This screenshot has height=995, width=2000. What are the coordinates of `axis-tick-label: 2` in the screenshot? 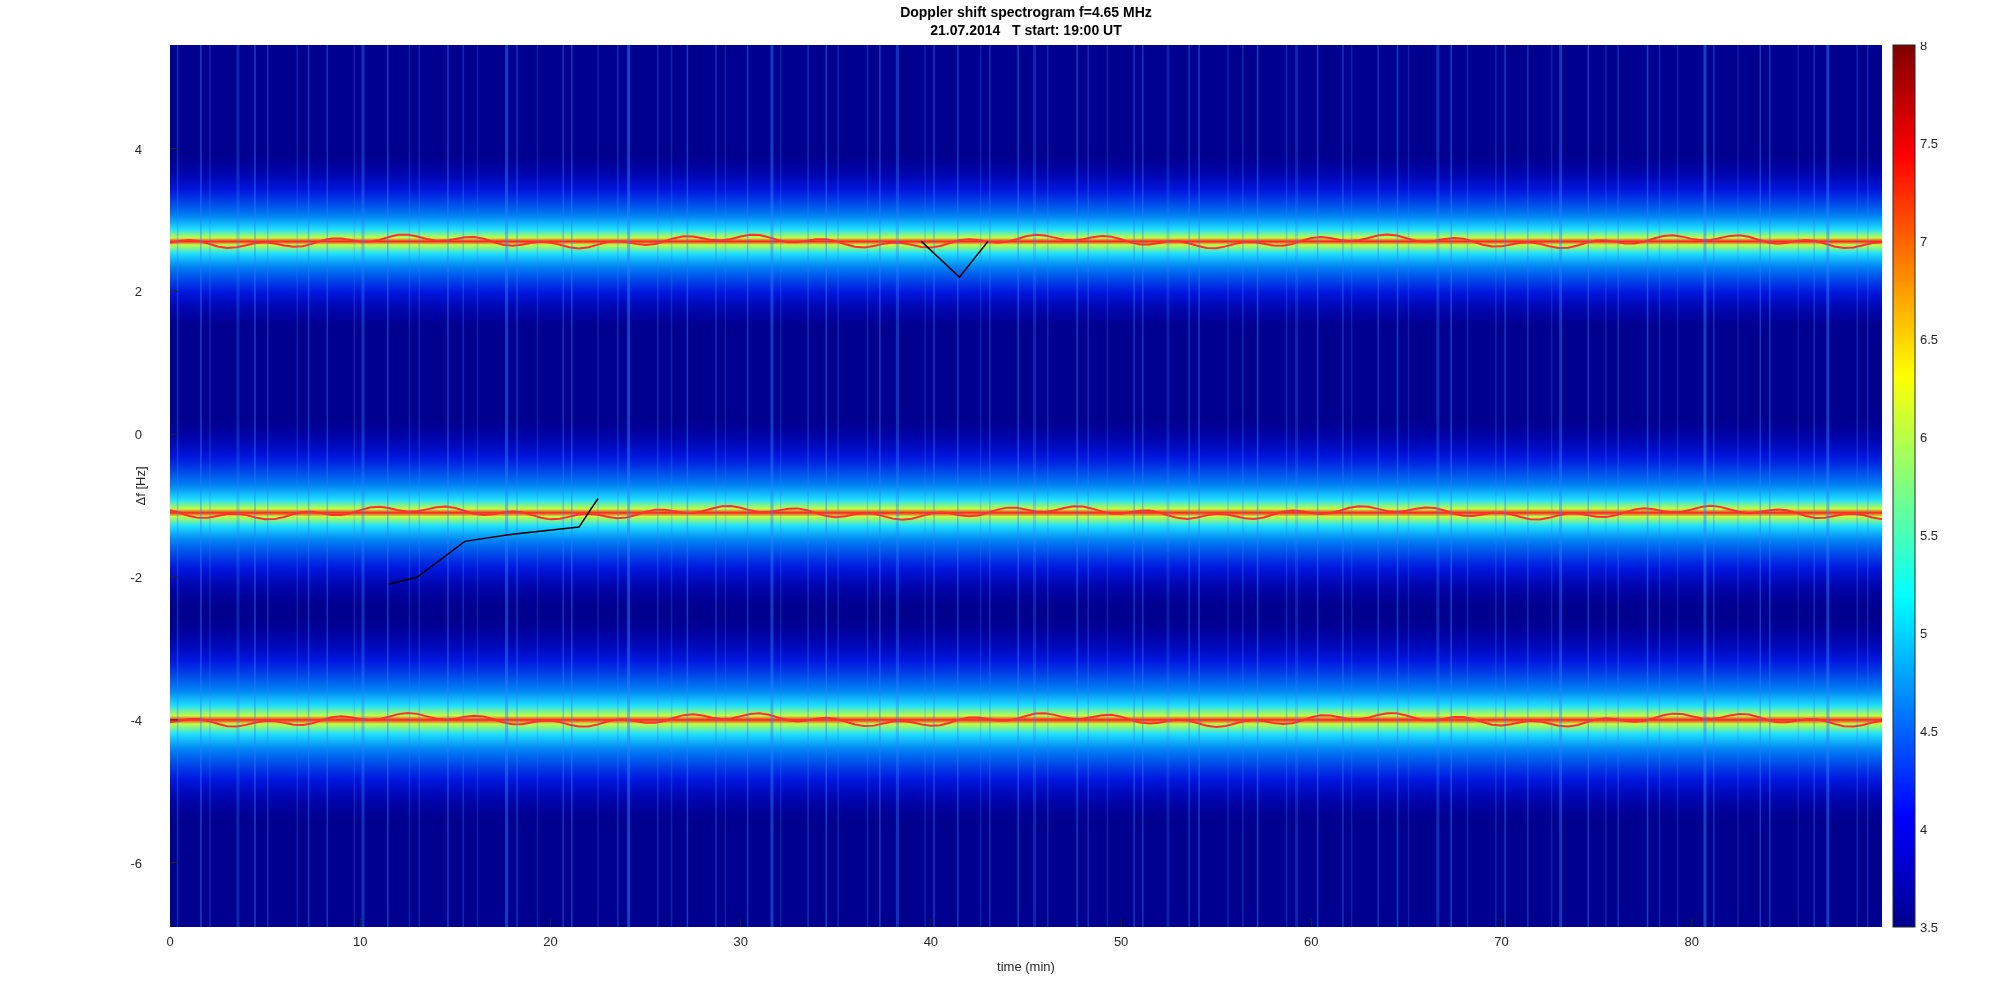 It's located at (138, 292).